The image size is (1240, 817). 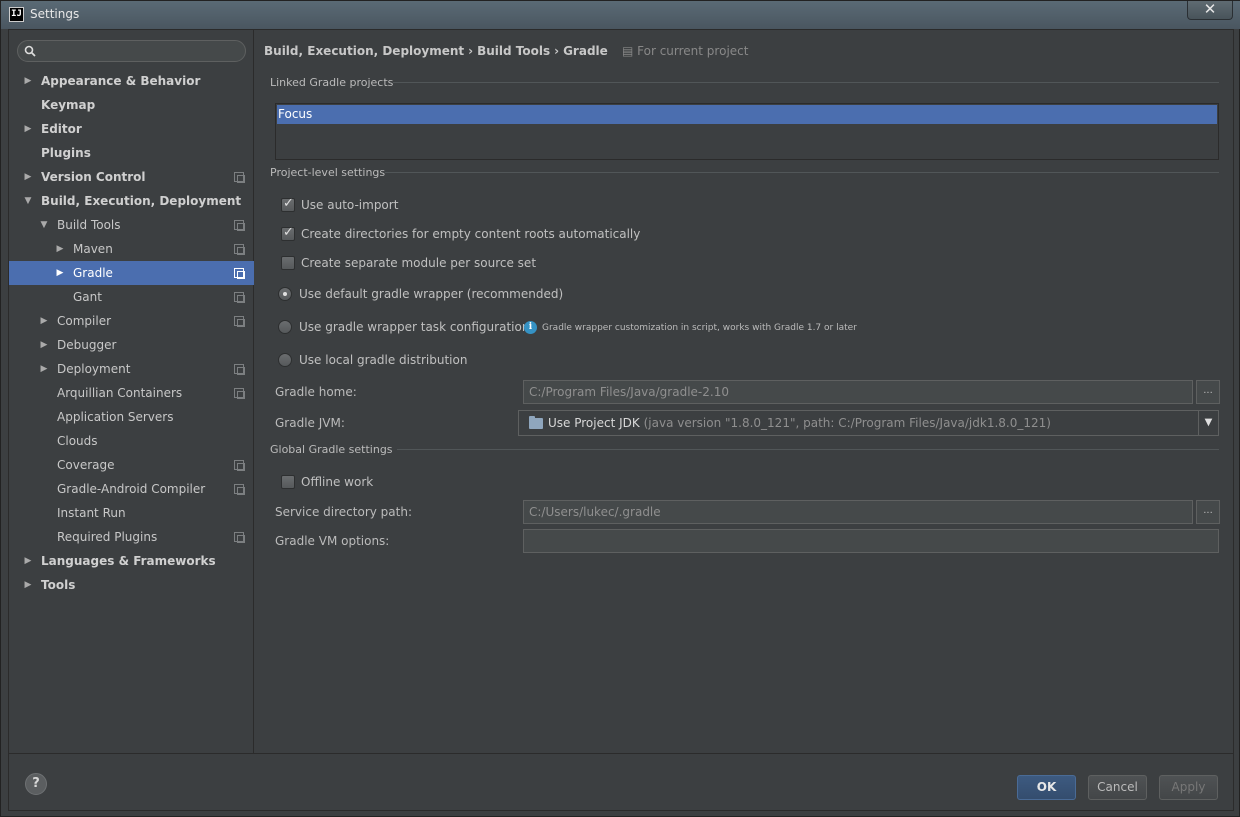 I want to click on sidebar-item-debugger: ▶ Debugger, so click(x=131, y=345).